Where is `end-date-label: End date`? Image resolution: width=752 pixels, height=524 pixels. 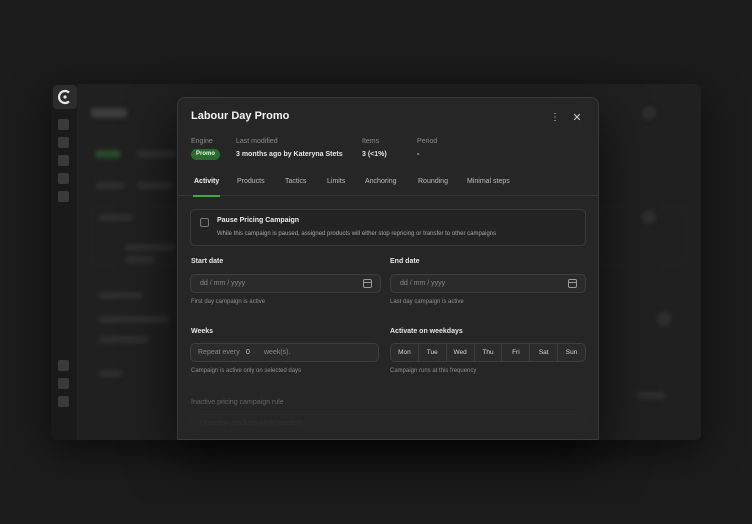 end-date-label: End date is located at coordinates (405, 261).